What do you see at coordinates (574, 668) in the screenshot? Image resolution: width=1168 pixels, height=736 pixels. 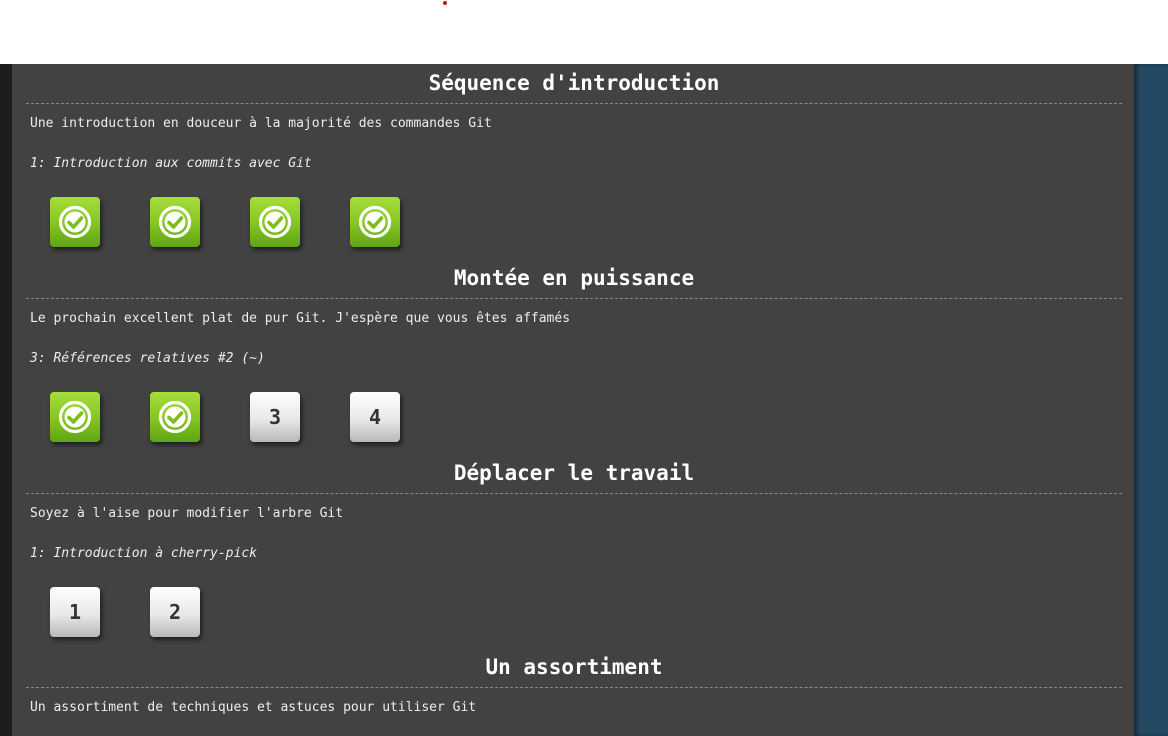 I see `sequence-title: Un assortiment` at bounding box center [574, 668].